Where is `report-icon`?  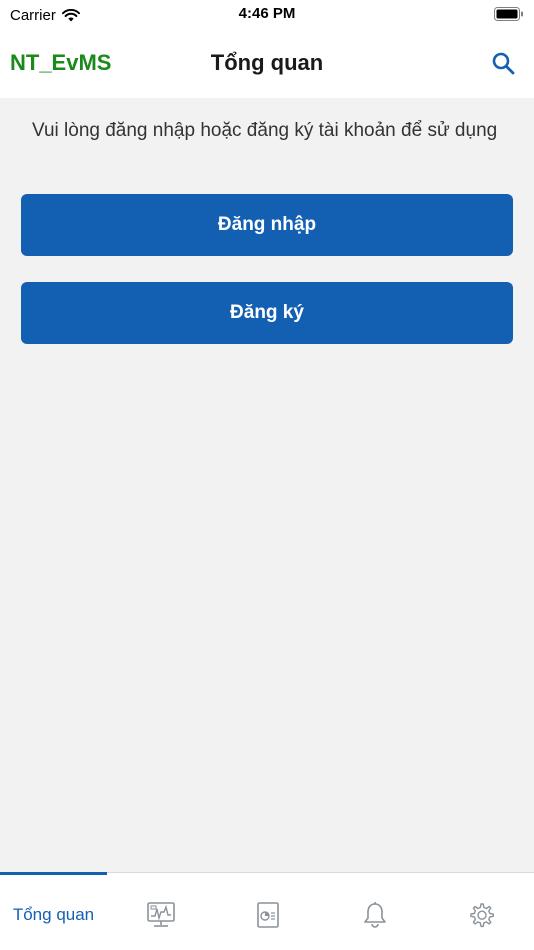
report-icon is located at coordinates (267, 915).